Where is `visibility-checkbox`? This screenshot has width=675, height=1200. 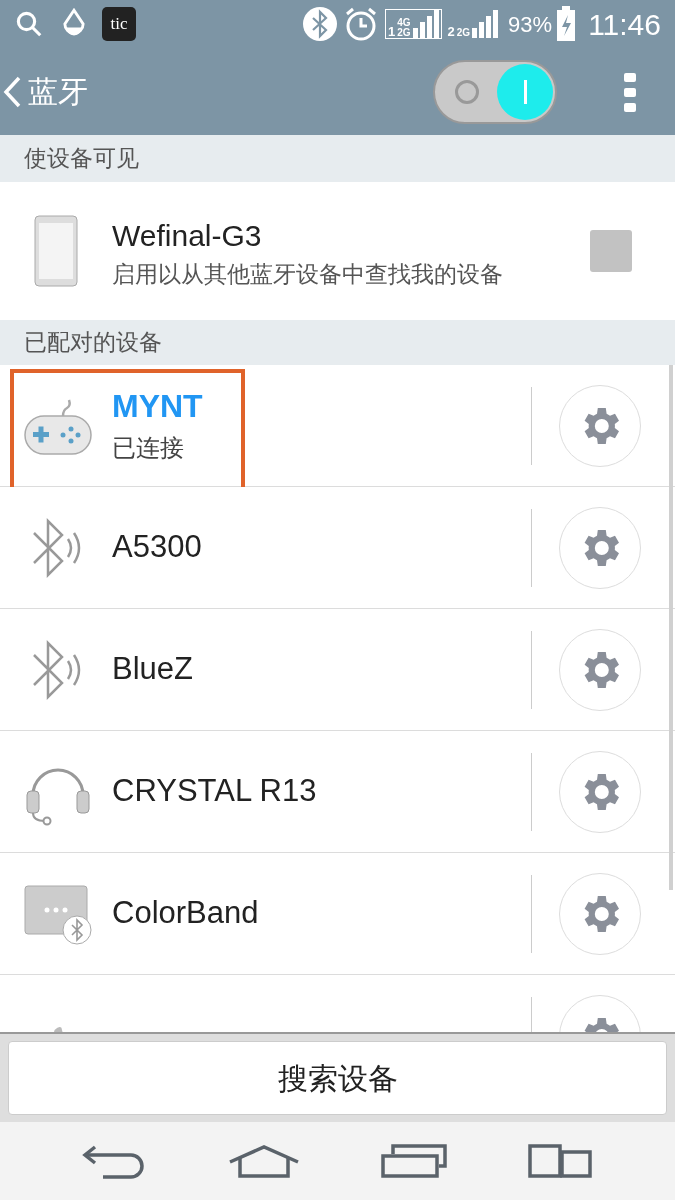 visibility-checkbox is located at coordinates (611, 251).